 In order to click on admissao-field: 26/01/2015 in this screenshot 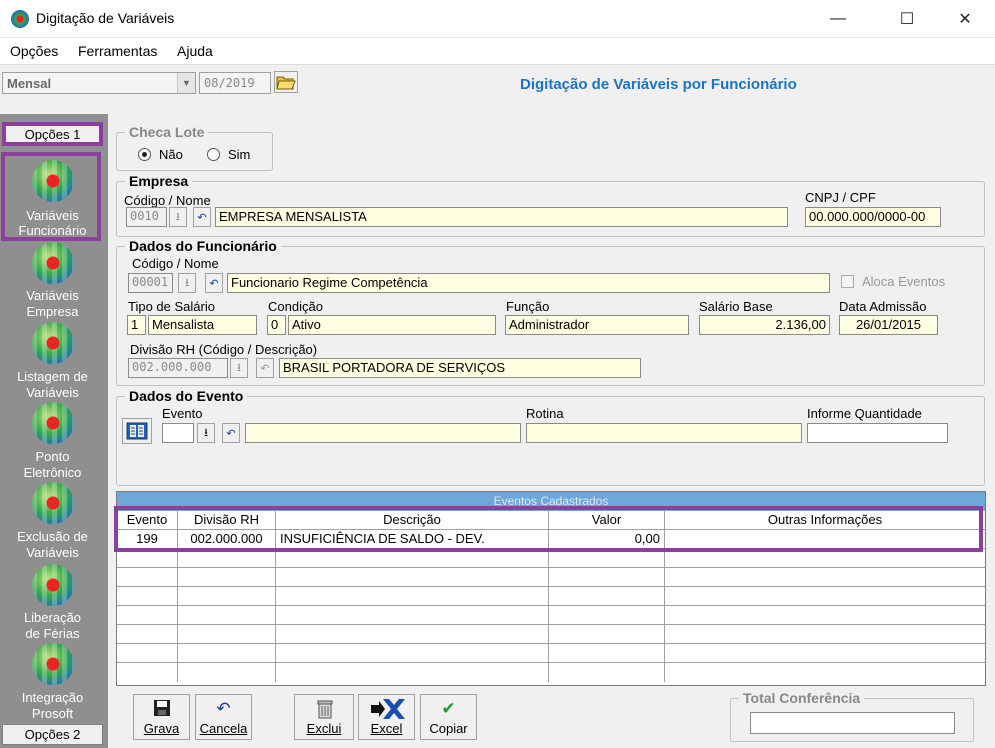, I will do `click(888, 325)`.